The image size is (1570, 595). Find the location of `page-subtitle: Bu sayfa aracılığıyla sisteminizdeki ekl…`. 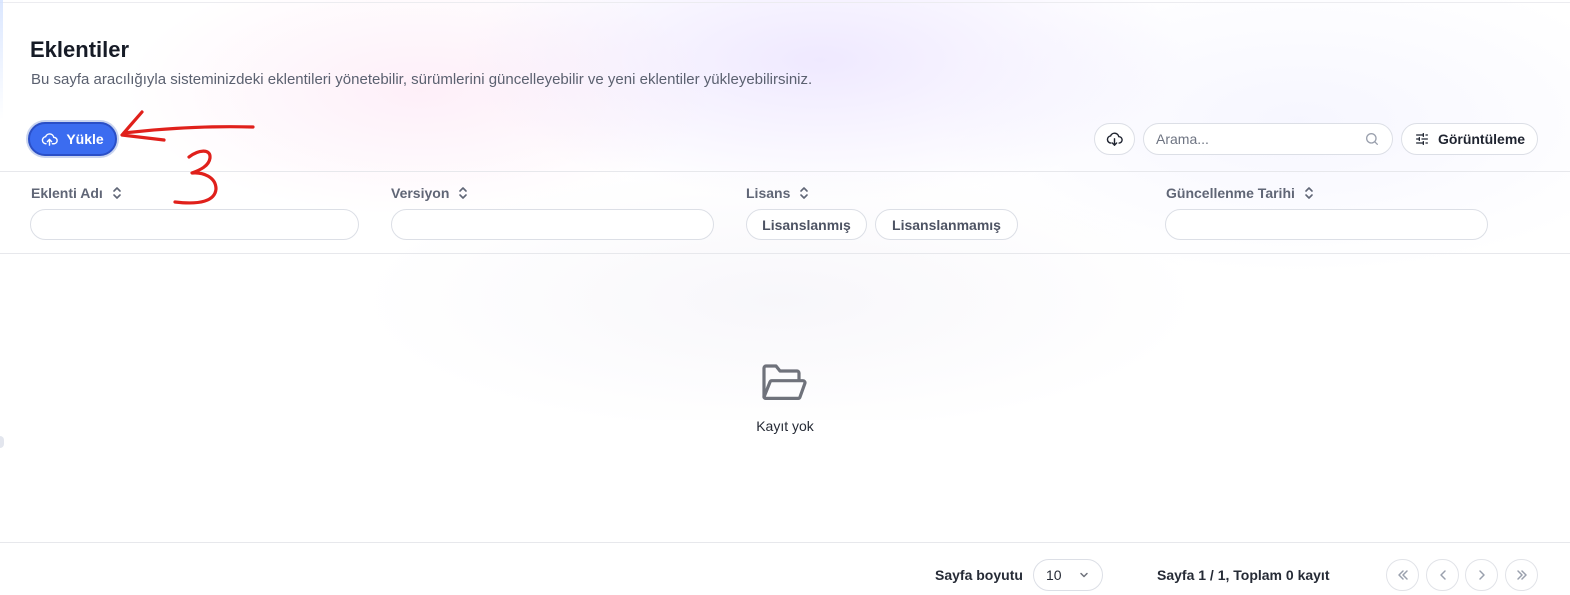

page-subtitle: Bu sayfa aracılığıyla sisteminizdeki ekl… is located at coordinates (422, 79).